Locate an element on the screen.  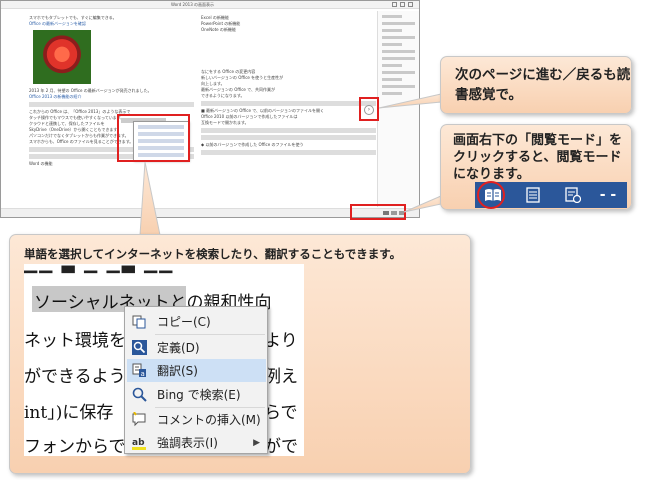
doc-text: int」)に保存 is located at coordinates (69, 413).